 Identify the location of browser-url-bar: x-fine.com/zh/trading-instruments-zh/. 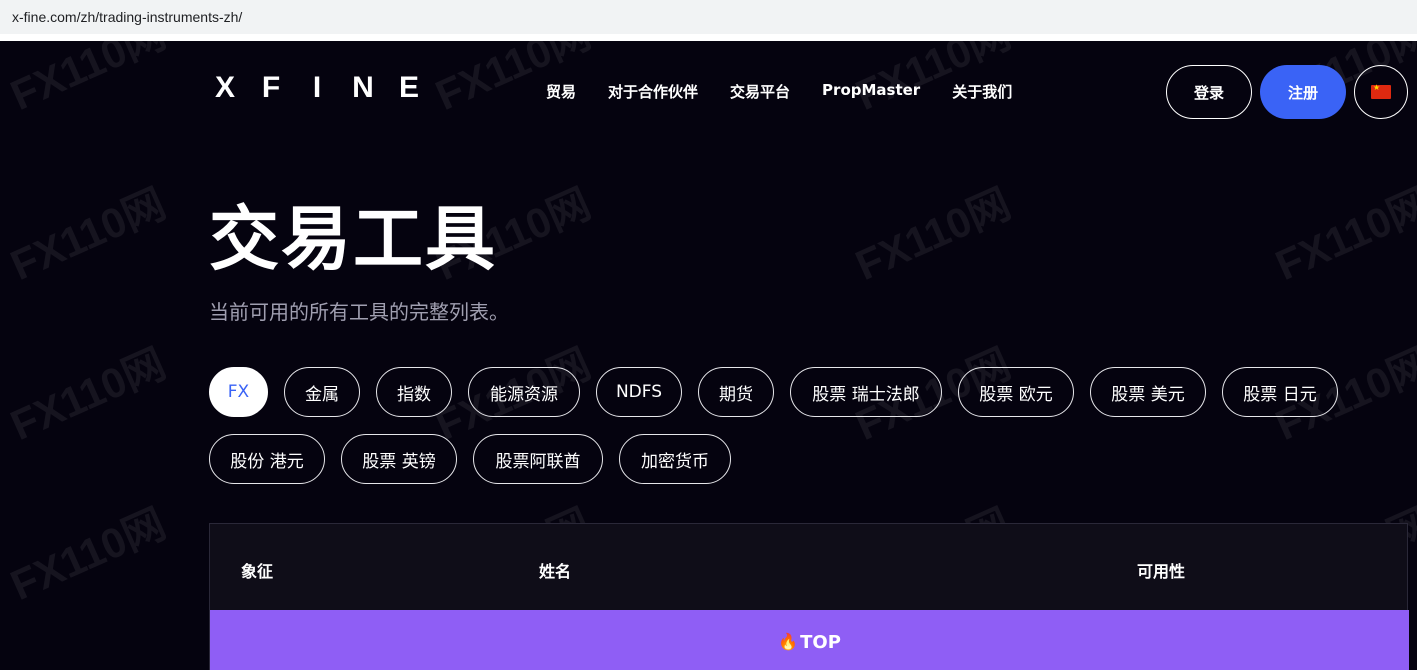
(708, 17).